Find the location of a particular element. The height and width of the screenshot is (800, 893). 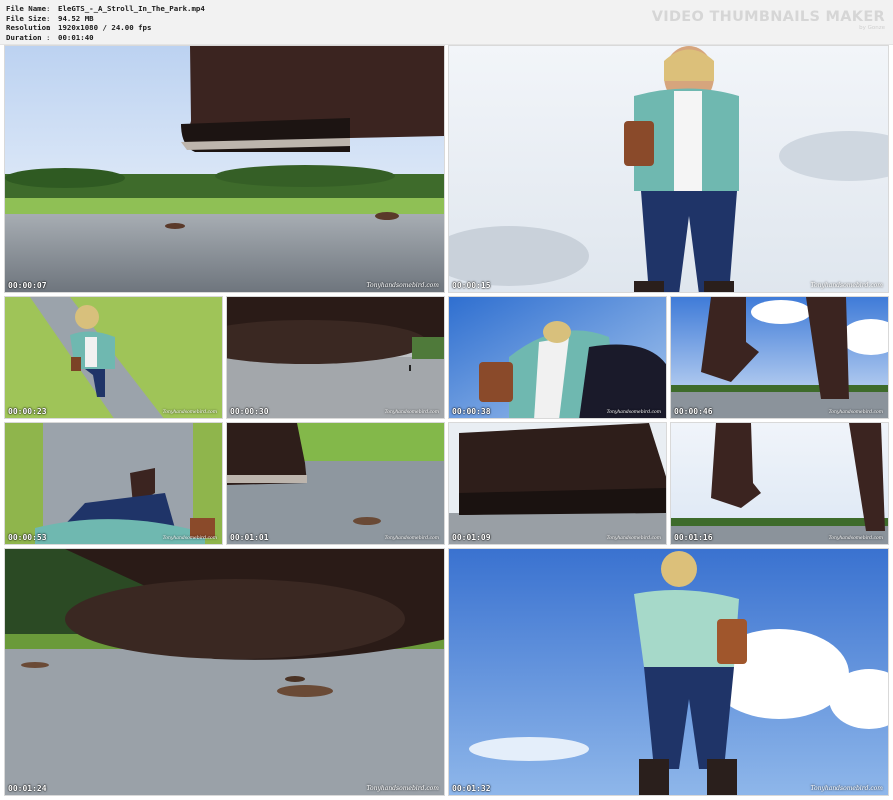

timestamp: 00:00:15 is located at coordinates (471, 285).